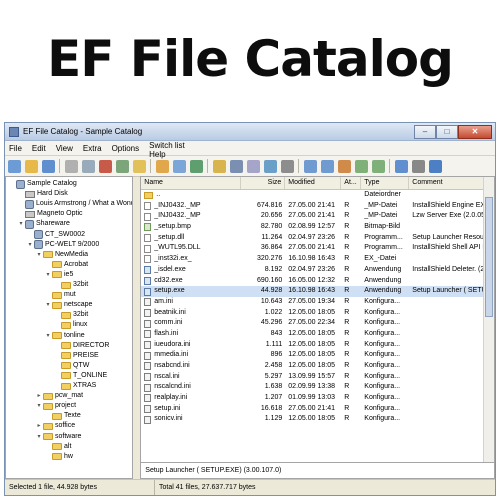 The height and width of the screenshot is (500, 500). Describe the element at coordinates (385, 183) in the screenshot. I see `column-type: Type` at that location.